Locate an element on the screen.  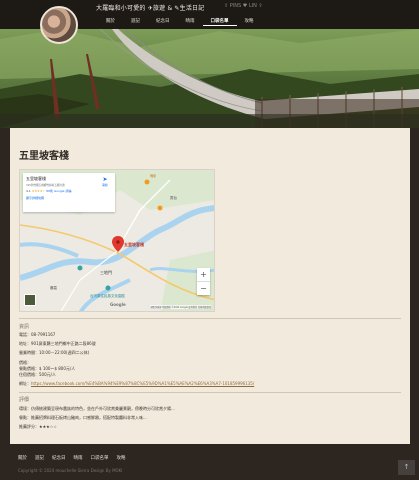
footer-nav-pocket-list: 口袋名單 is located at coordinates (100, 458).